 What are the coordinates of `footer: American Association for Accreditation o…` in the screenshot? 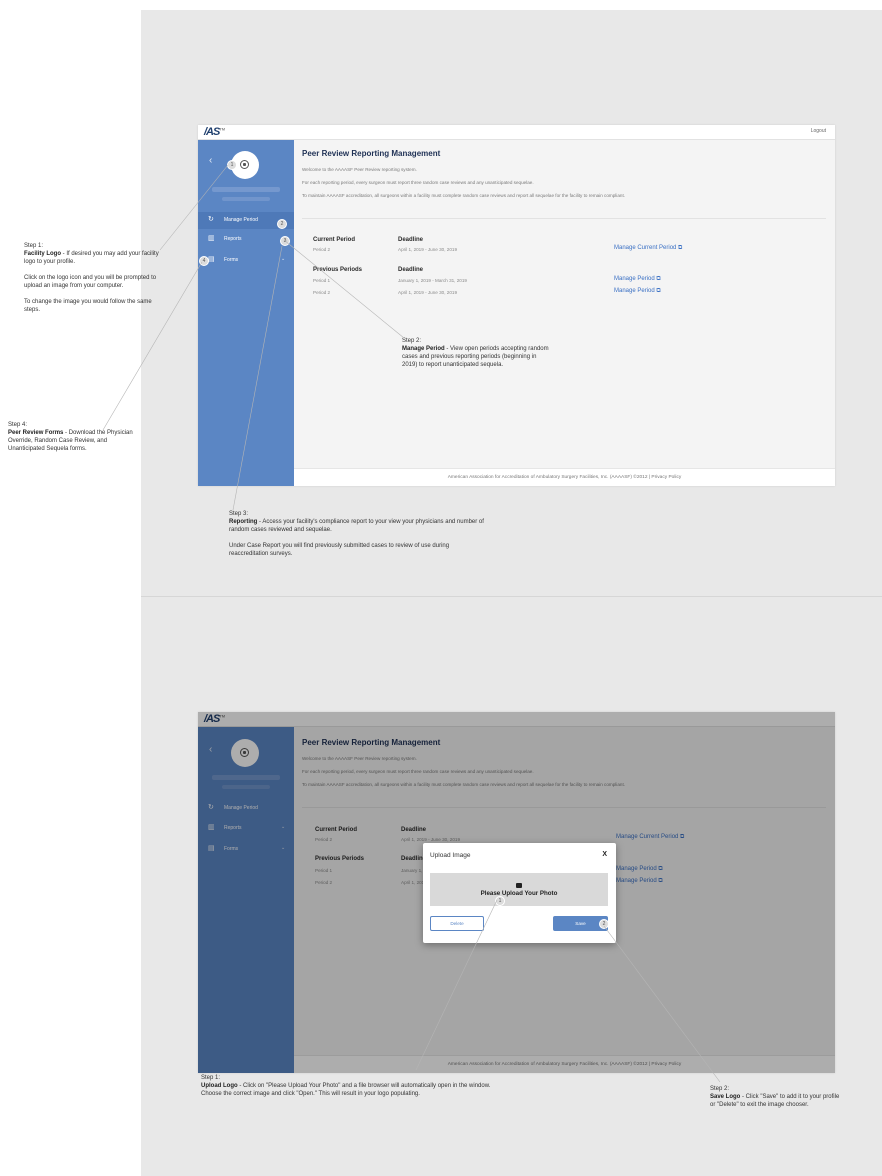 It's located at (564, 477).